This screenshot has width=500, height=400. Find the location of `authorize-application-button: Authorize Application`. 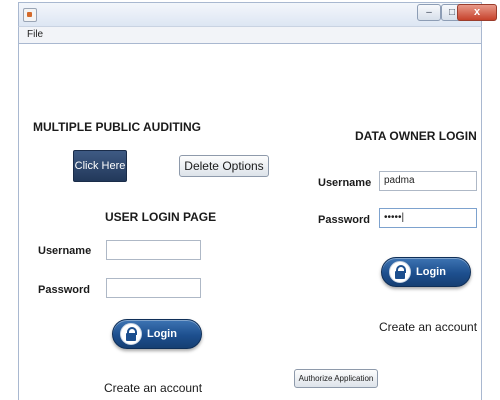

authorize-application-button: Authorize Application is located at coordinates (336, 378).